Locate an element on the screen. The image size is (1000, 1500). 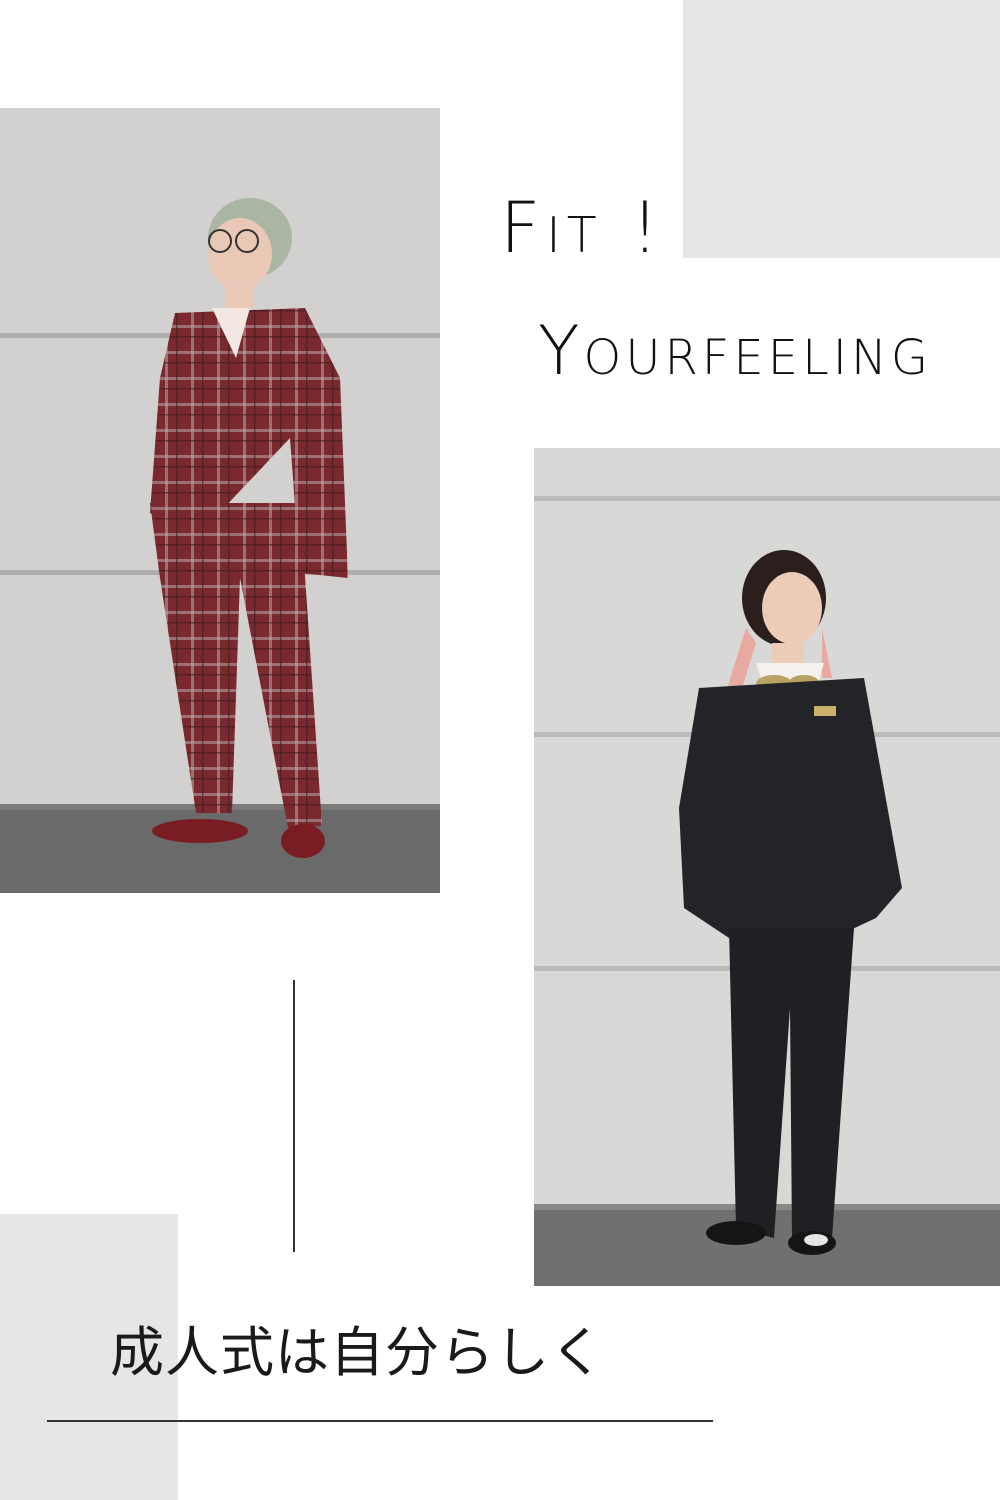
vertical-divider is located at coordinates (294, 1116).